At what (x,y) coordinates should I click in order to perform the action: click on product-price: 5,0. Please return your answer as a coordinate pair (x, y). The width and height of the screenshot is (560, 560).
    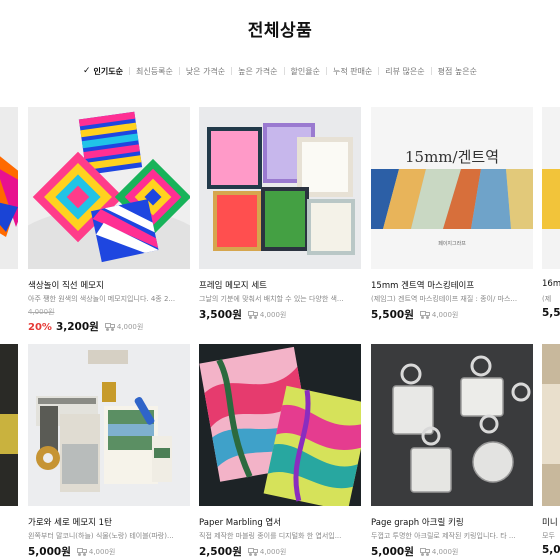
    Looking at the image, I should click on (551, 550).